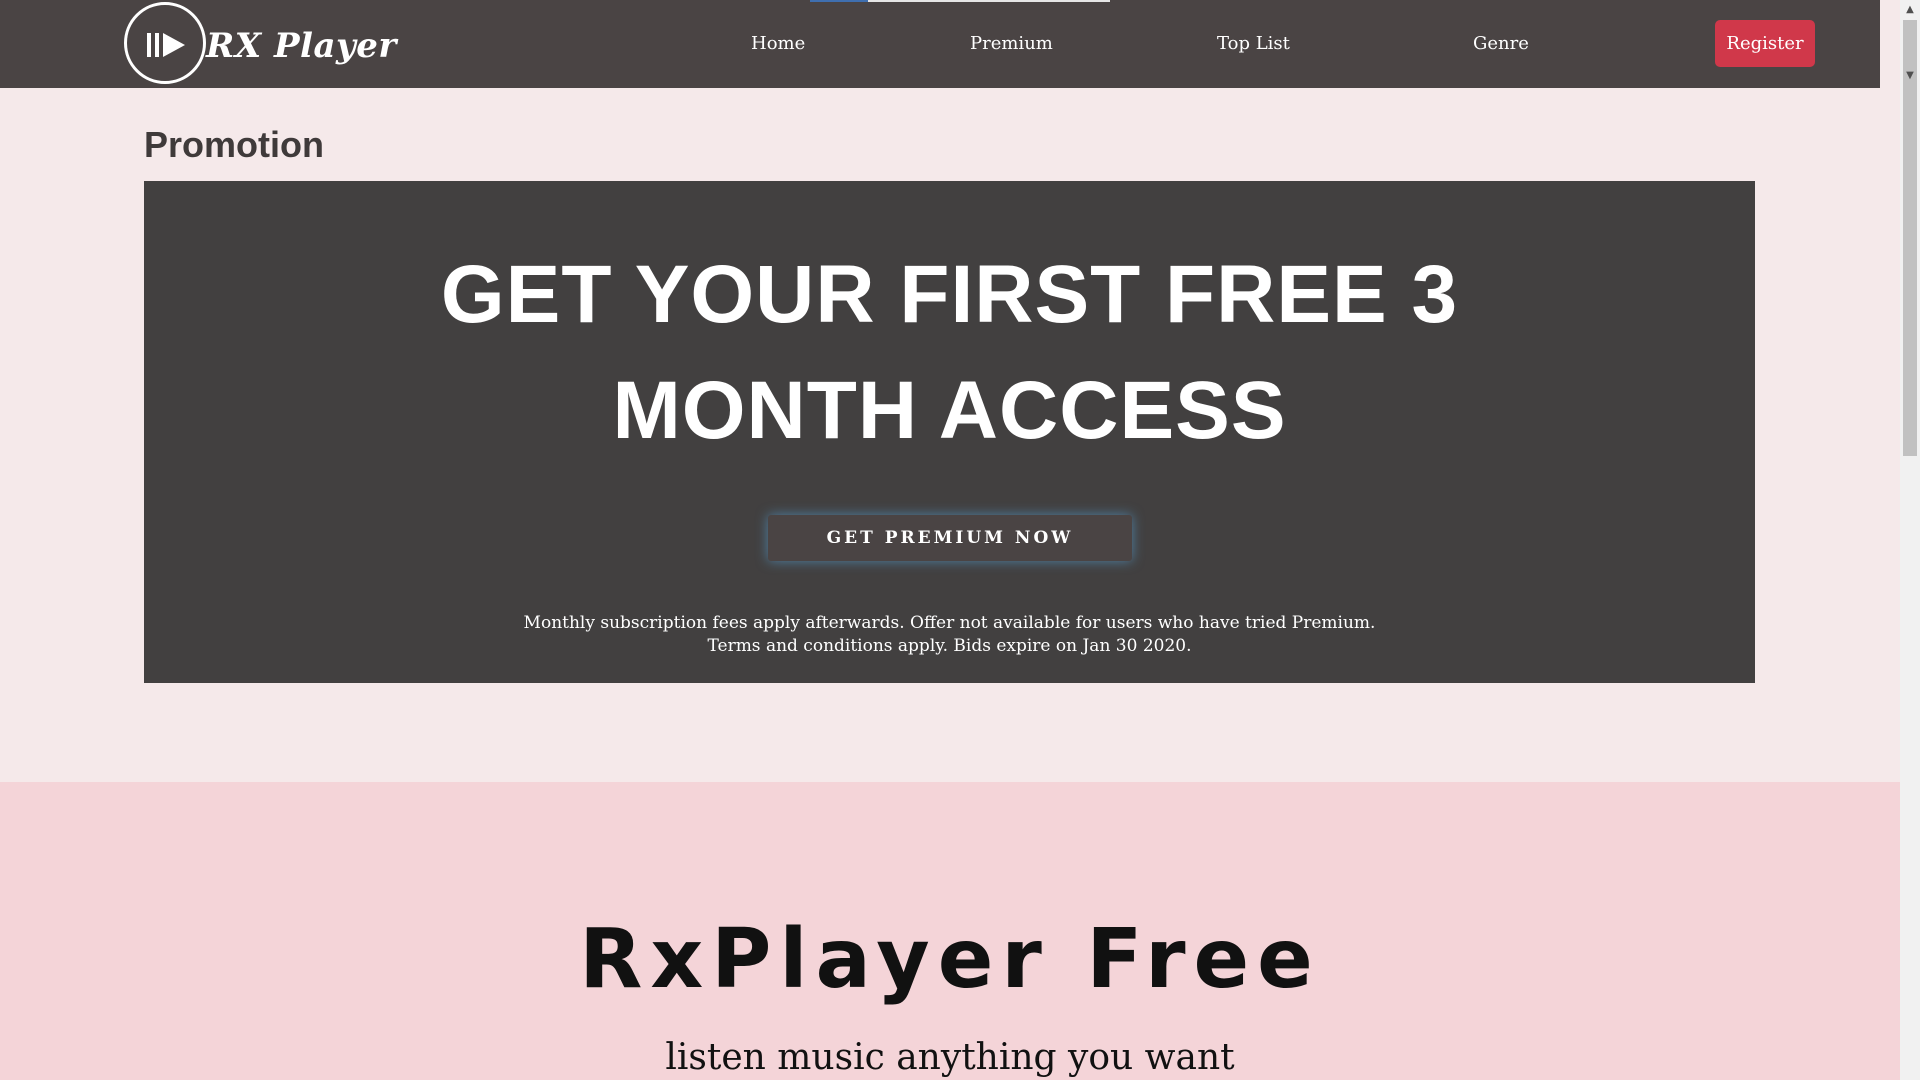 The width and height of the screenshot is (1920, 1080). Describe the element at coordinates (1910, 9) in the screenshot. I see `chevron-up-icon: ▲` at that location.